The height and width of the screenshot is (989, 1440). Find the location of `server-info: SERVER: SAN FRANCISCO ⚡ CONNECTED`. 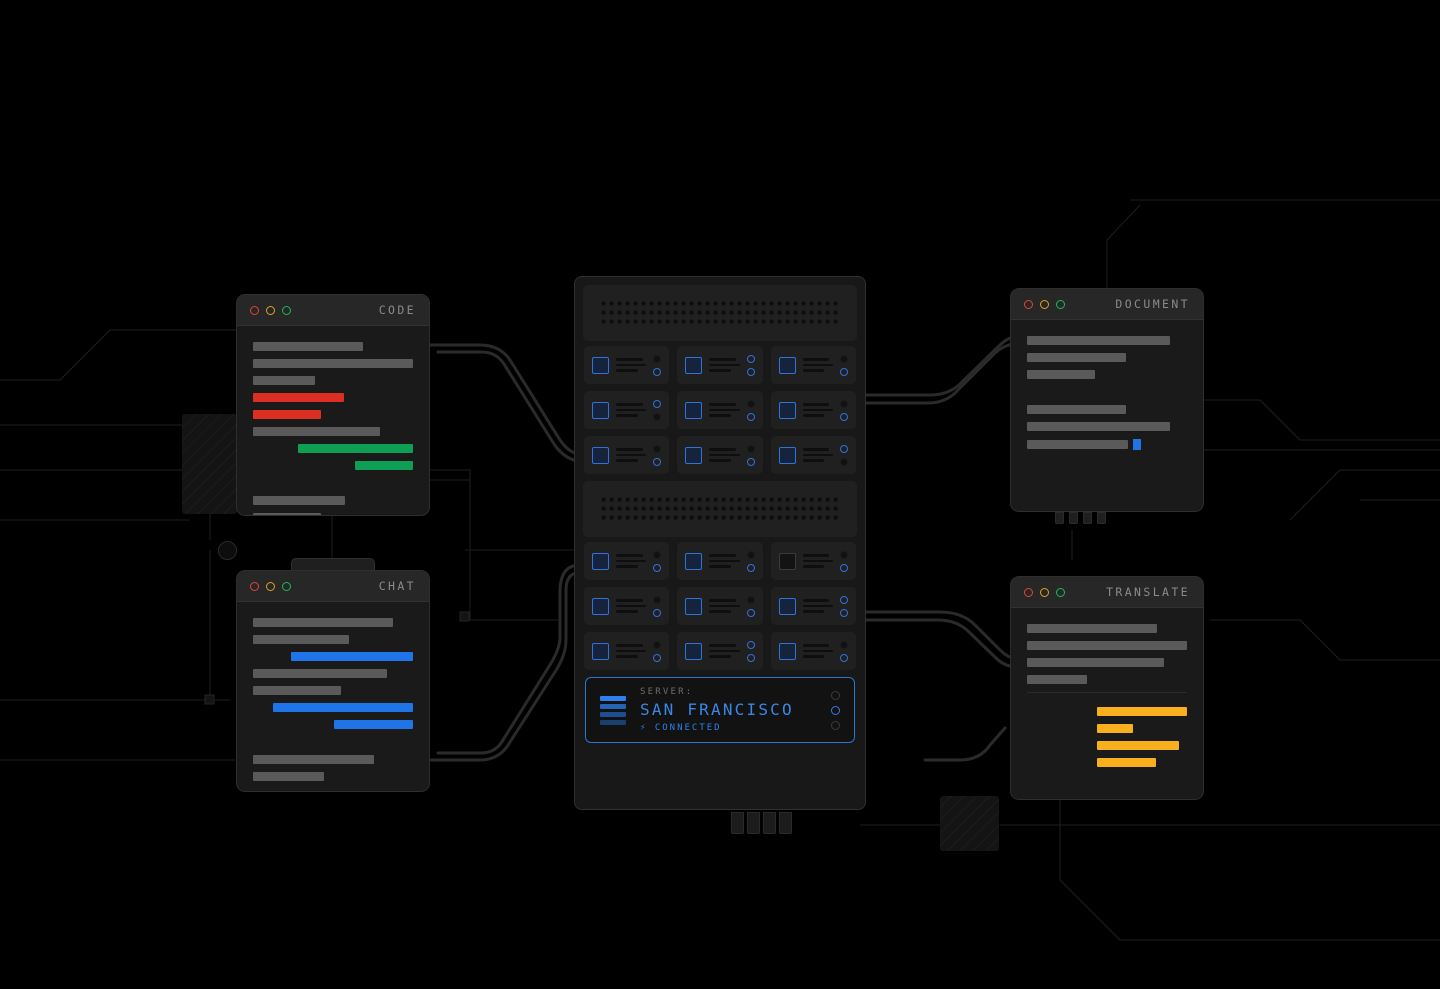

server-info: SERVER: SAN FRANCISCO ⚡ CONNECTED is located at coordinates (728, 710).